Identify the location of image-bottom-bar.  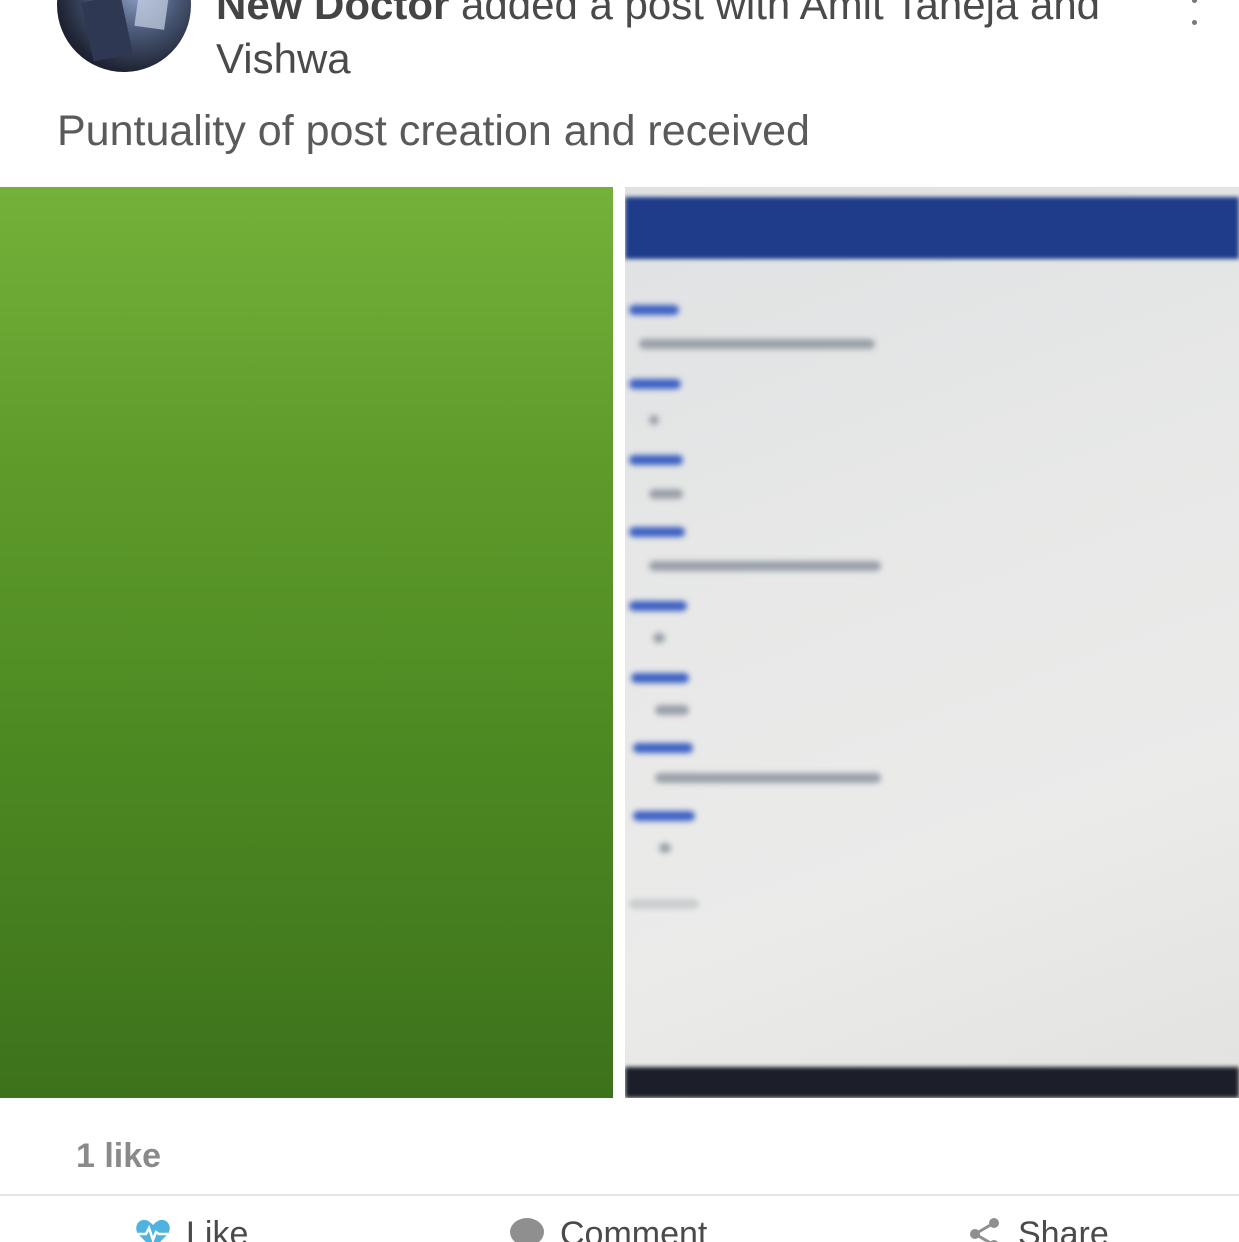
(932, 1082).